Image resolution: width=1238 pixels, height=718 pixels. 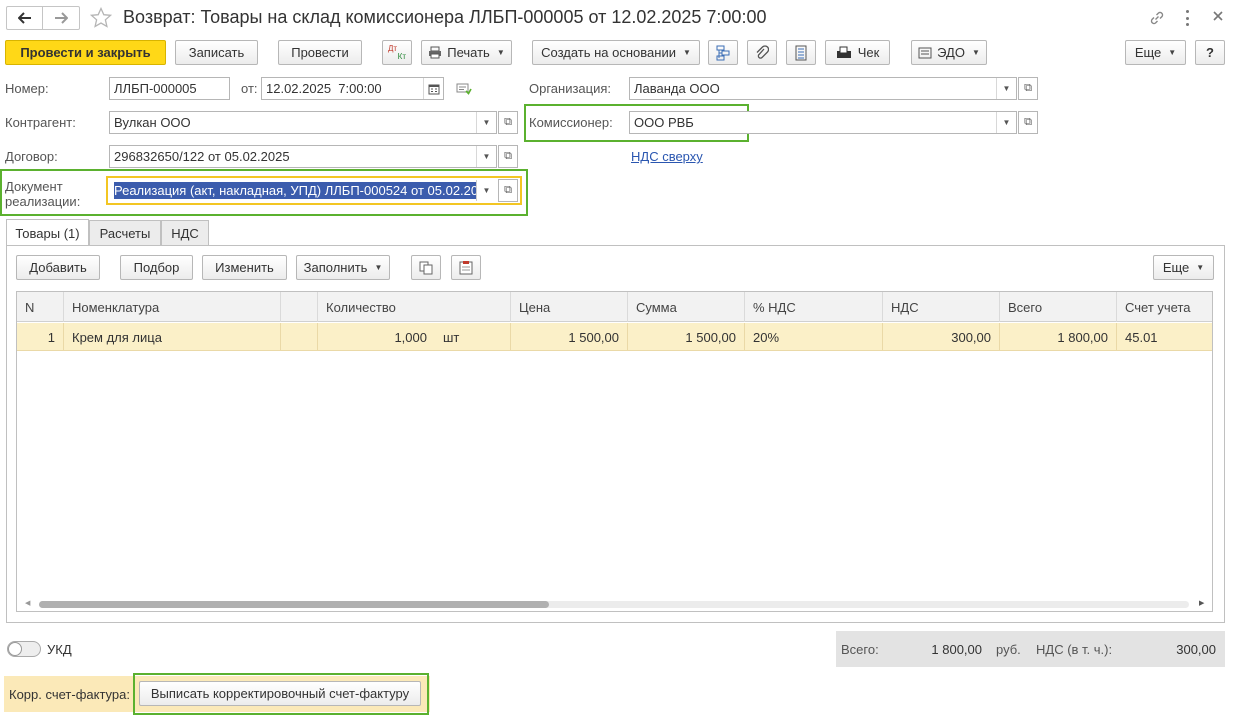 I want to click on horizontal-scrollbar: ◀ ▶, so click(x=615, y=604).